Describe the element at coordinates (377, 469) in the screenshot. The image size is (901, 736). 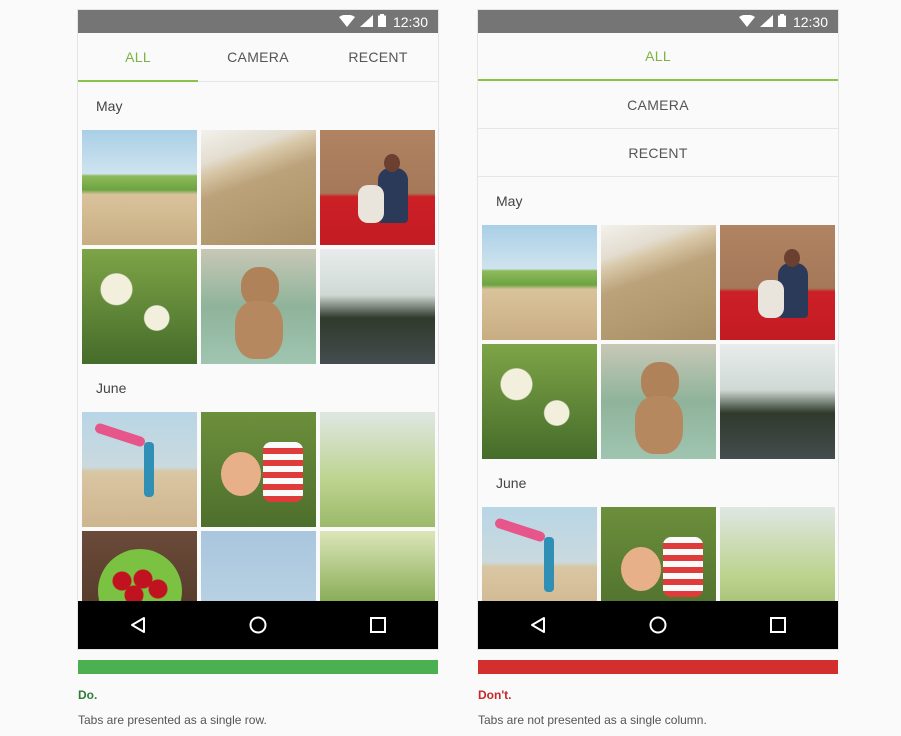
I see `photo-flowering-bush` at that location.